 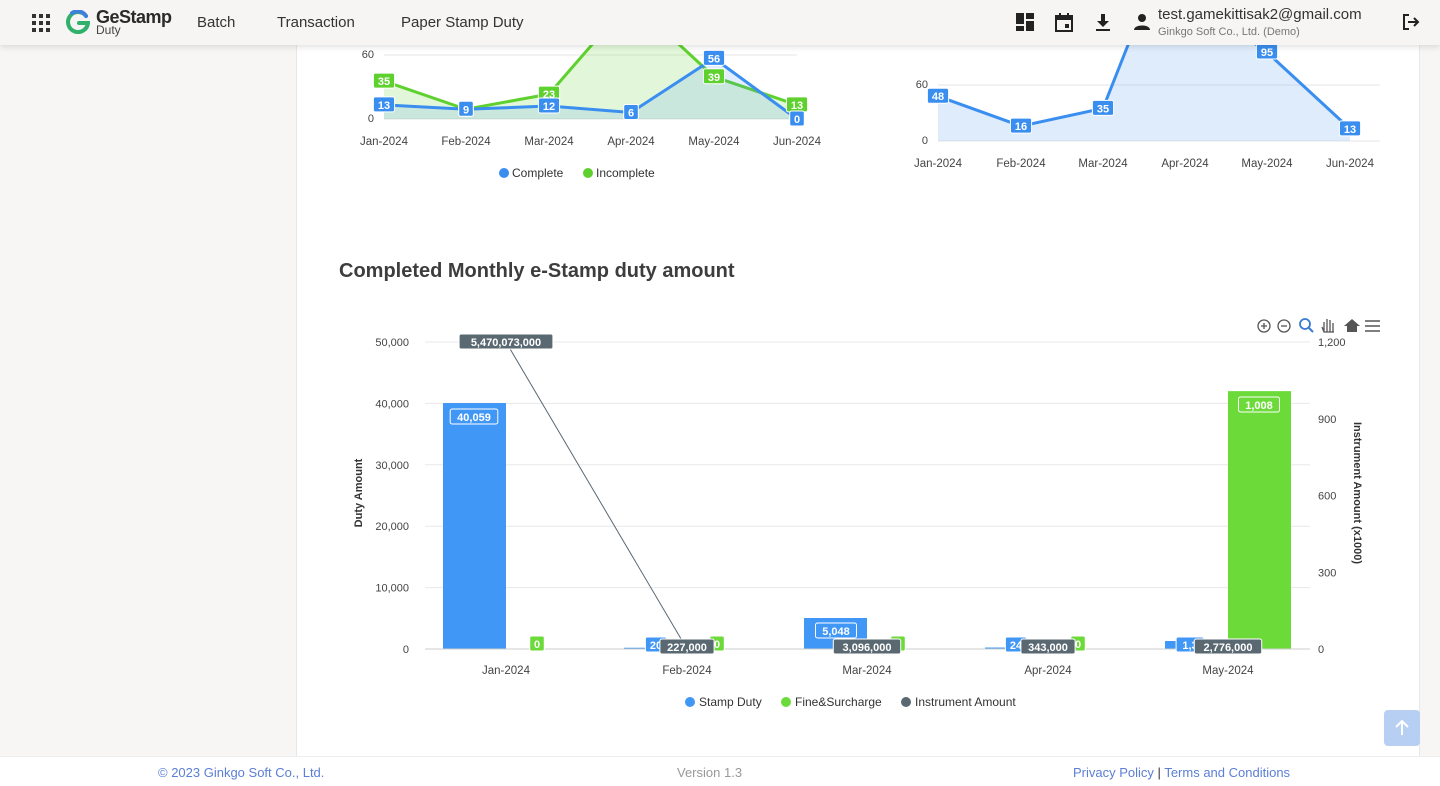 I want to click on fine-surcharge-data-label: 0, so click(x=537, y=643).